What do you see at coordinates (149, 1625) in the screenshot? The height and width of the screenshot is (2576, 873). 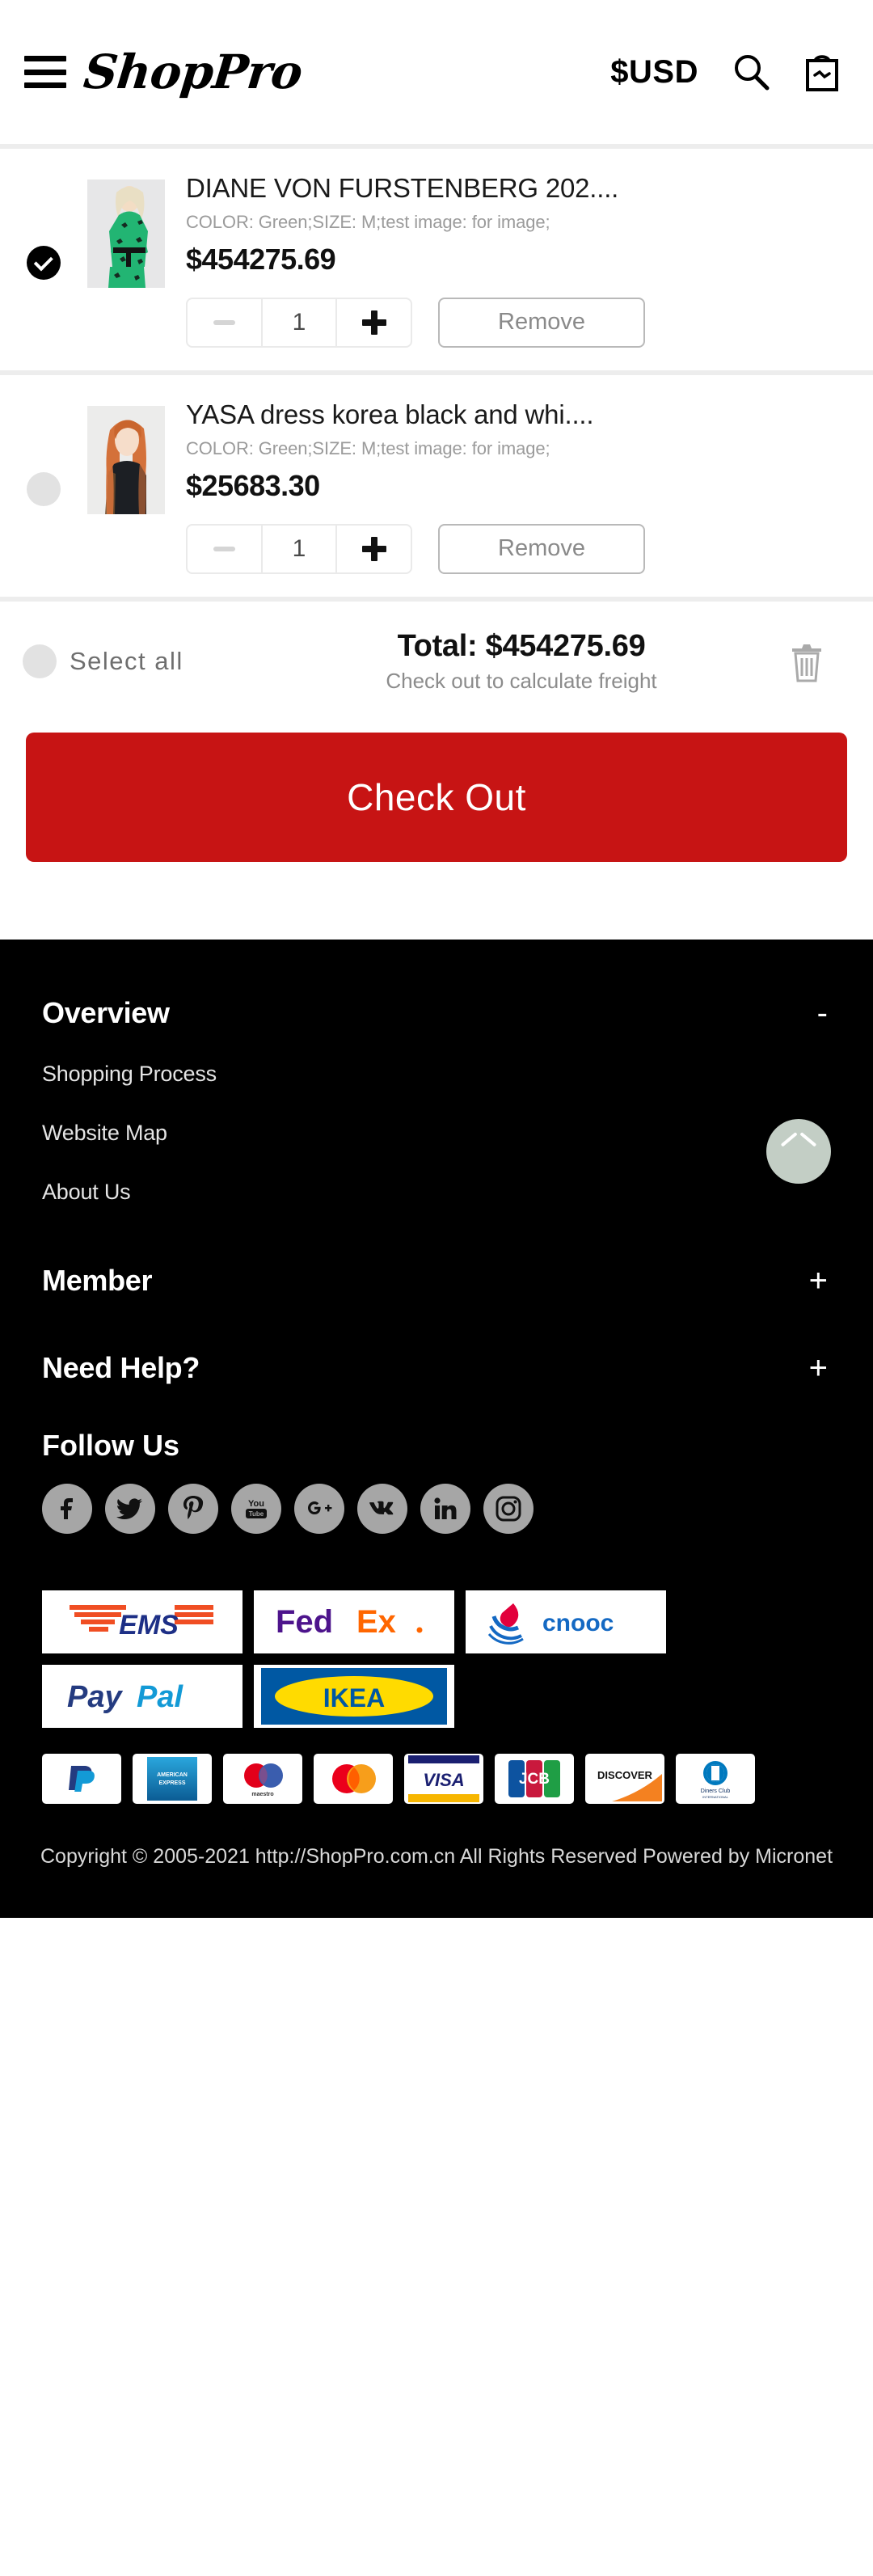 I see `svg-text: EMS` at bounding box center [149, 1625].